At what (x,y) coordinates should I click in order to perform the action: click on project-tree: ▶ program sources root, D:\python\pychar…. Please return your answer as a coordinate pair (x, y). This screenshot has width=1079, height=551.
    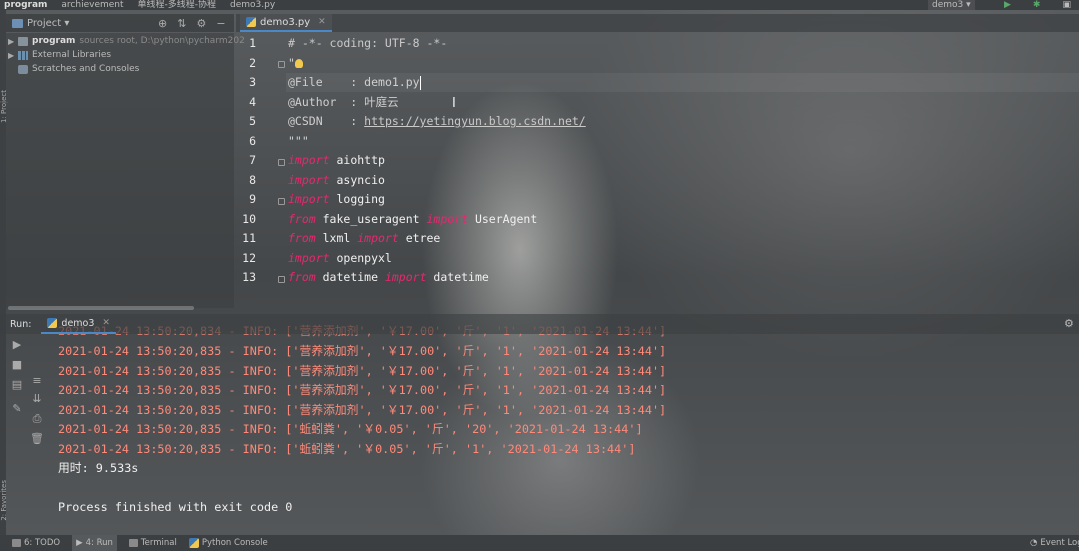
    Looking at the image, I should click on (125, 170).